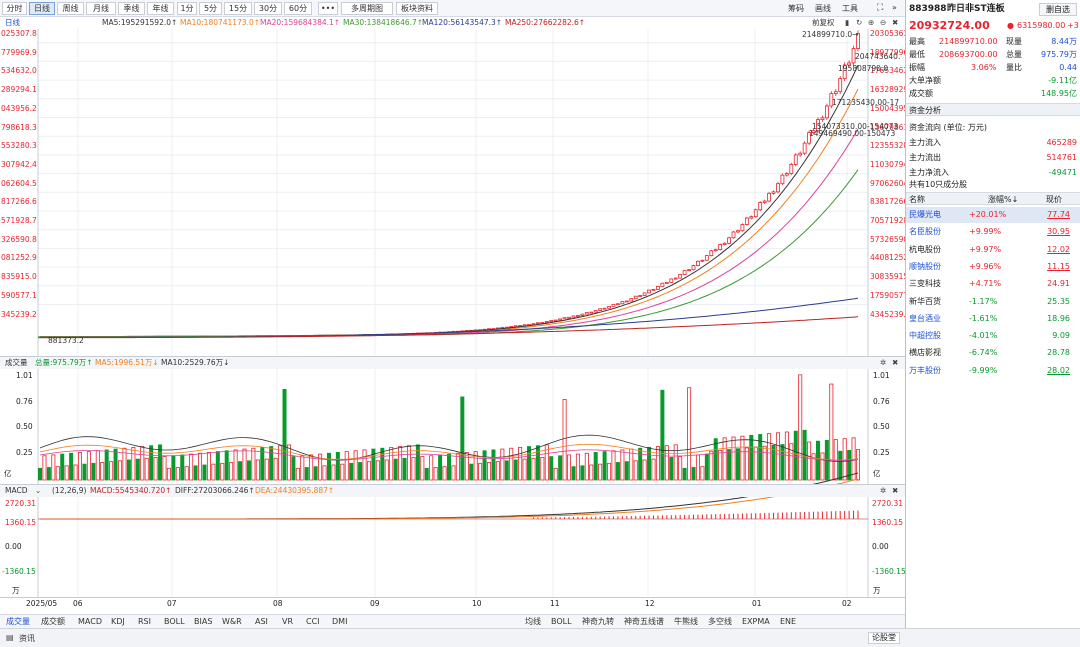  What do you see at coordinates (210, 8) in the screenshot?
I see `tab-5min: 5分` at bounding box center [210, 8].